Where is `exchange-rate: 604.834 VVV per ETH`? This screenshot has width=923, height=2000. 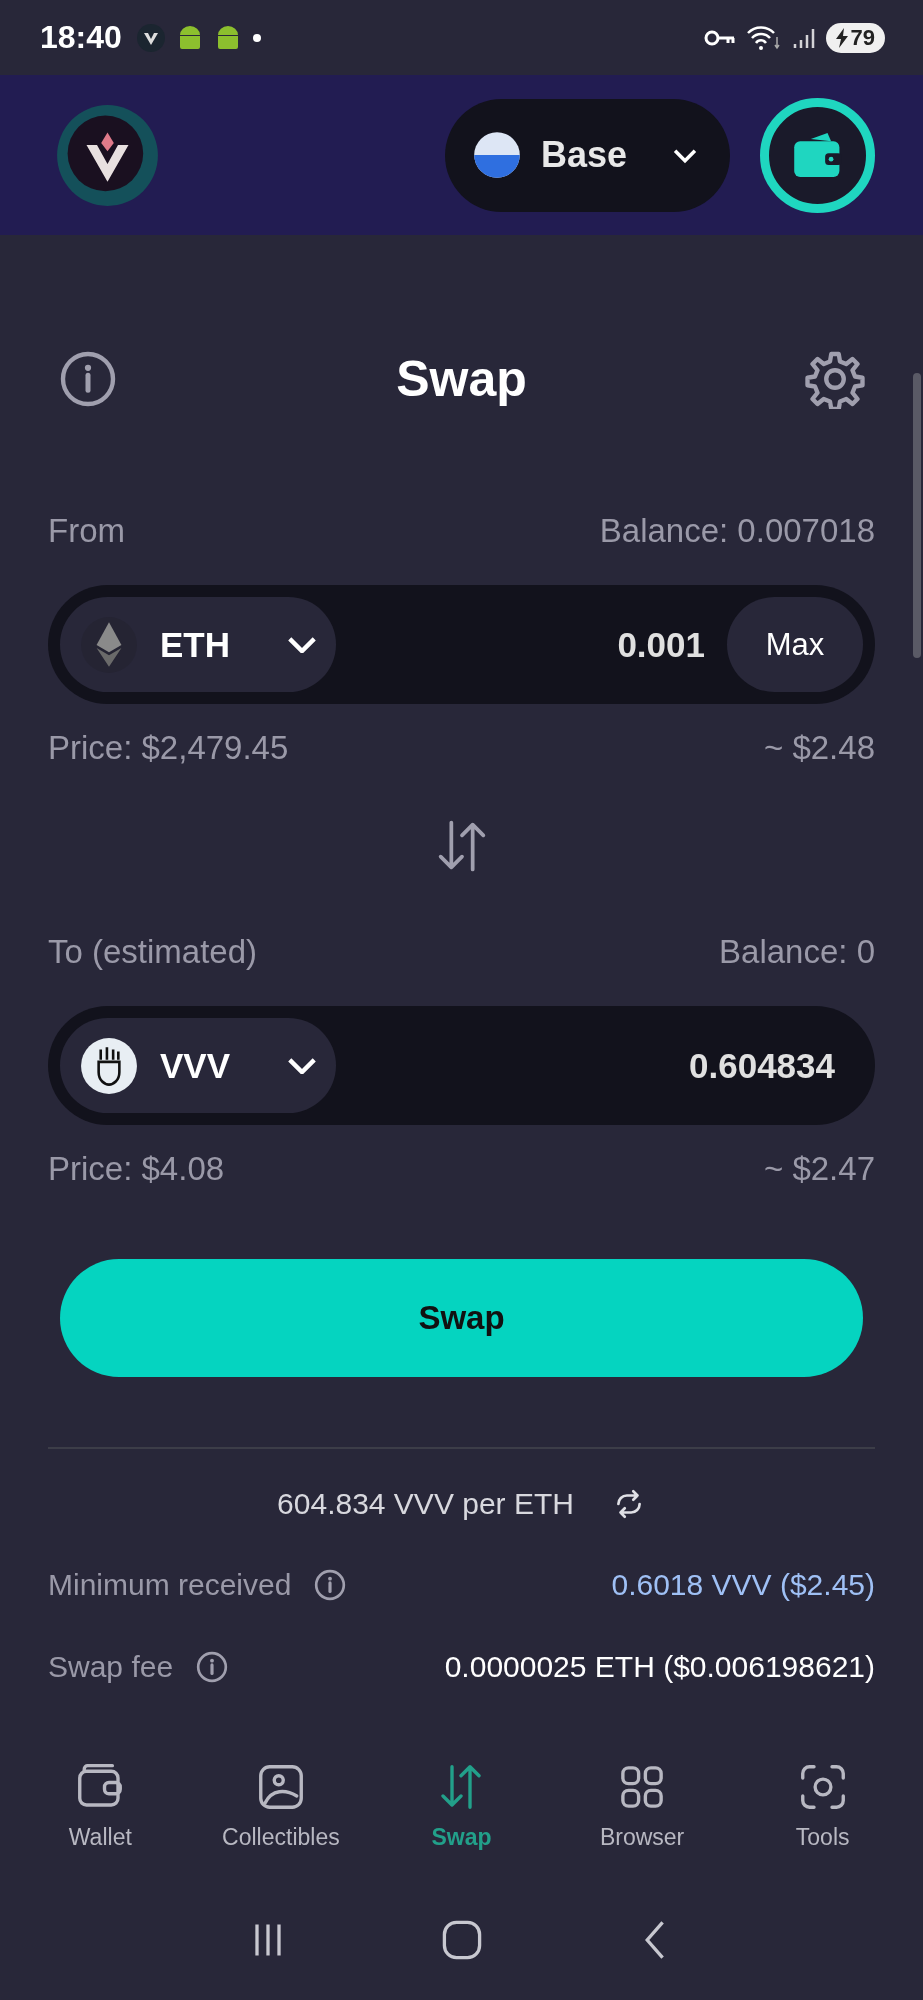 exchange-rate: 604.834 VVV per ETH is located at coordinates (425, 1504).